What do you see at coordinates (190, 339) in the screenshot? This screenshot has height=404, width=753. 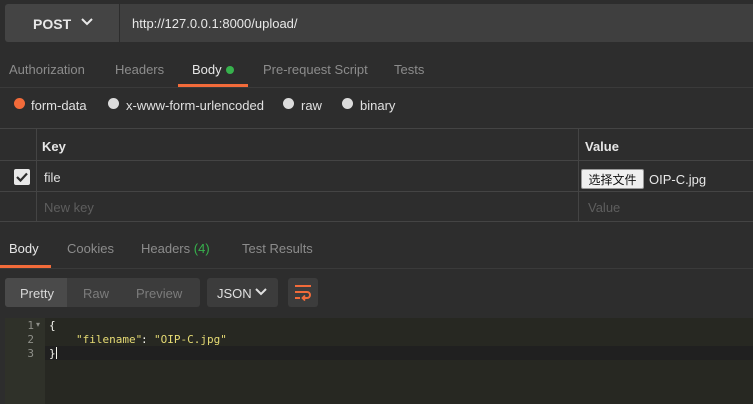 I see `json-value: "OIP-C.jpg"` at bounding box center [190, 339].